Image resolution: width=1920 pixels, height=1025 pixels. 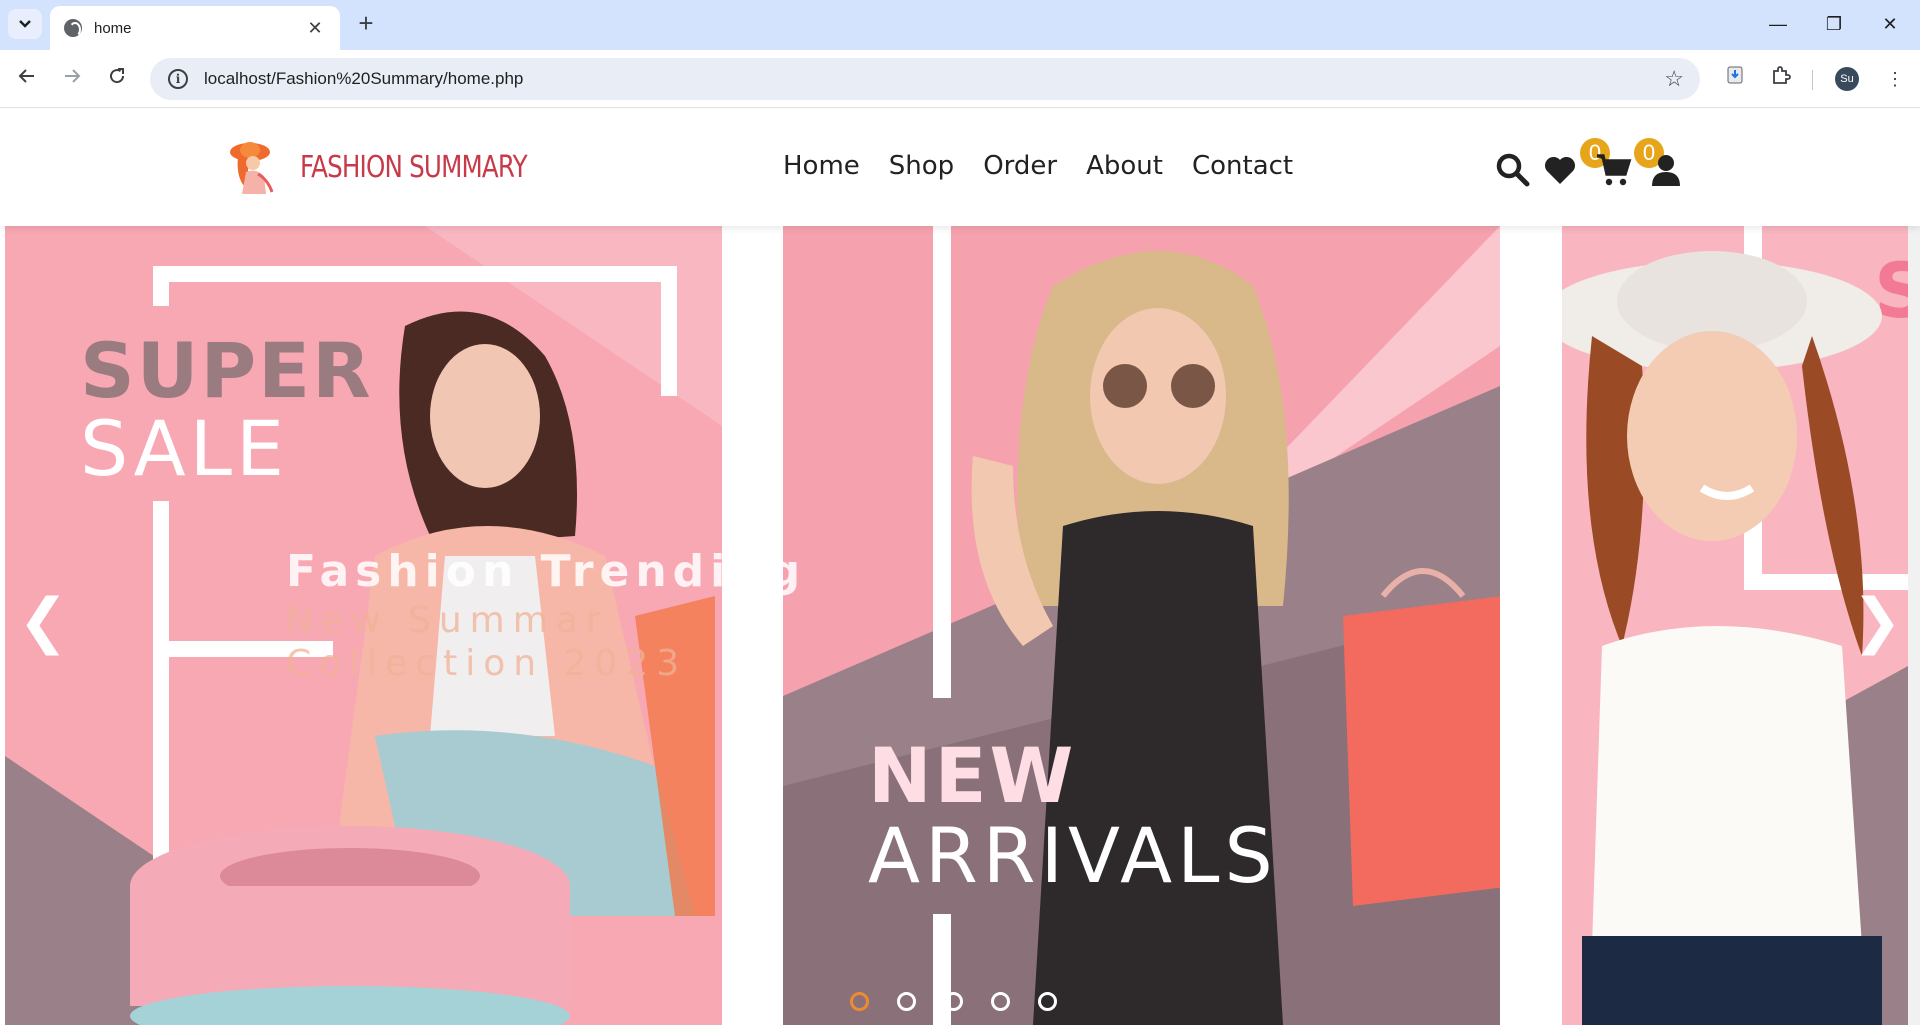 I want to click on chrome-menu-button: ⋮, so click(x=1895, y=79).